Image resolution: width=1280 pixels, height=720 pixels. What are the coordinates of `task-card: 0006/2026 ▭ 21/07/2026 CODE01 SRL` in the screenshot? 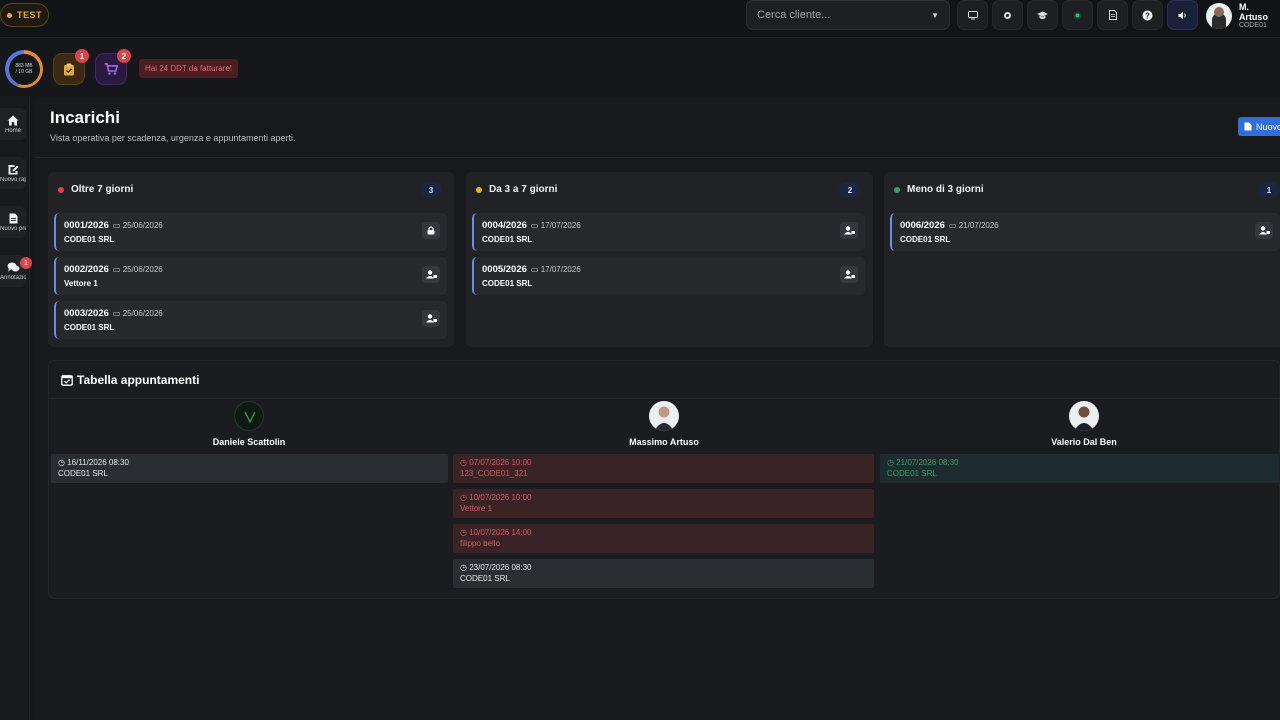 It's located at (1085, 232).